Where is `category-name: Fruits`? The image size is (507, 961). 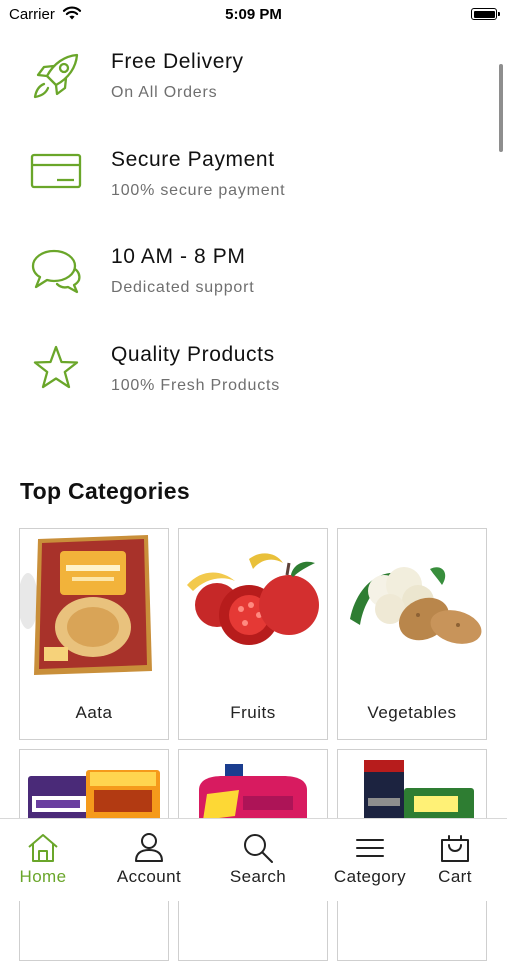
category-name: Fruits is located at coordinates (253, 712).